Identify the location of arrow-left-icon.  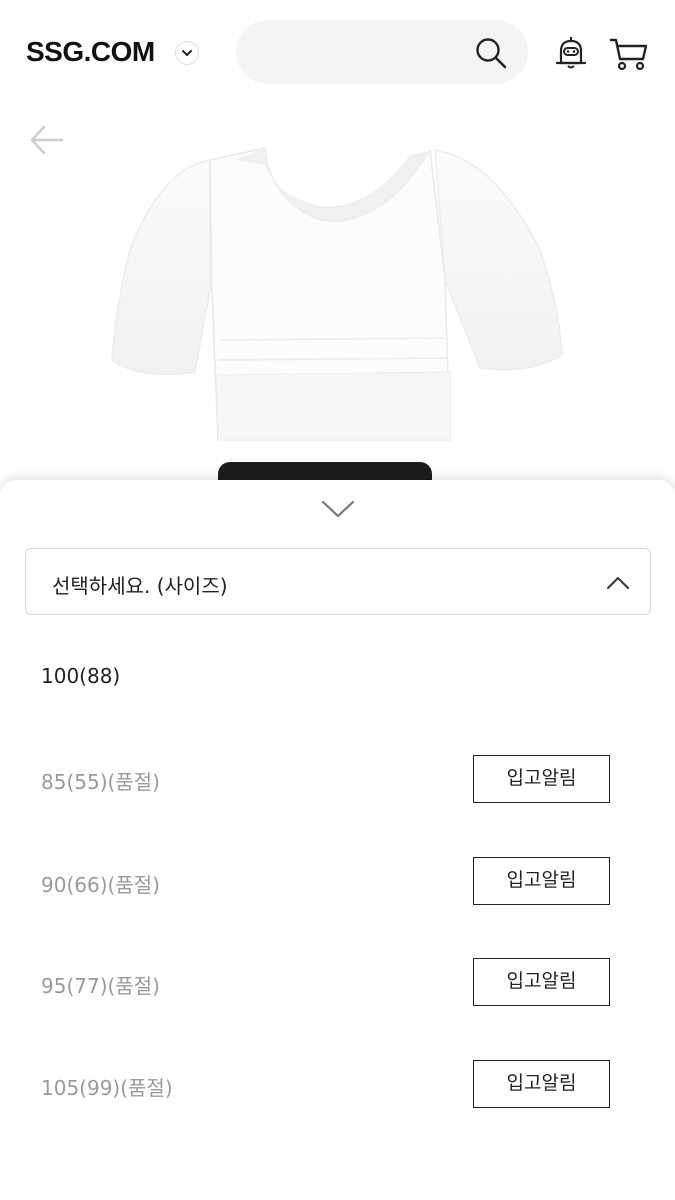
(46, 142).